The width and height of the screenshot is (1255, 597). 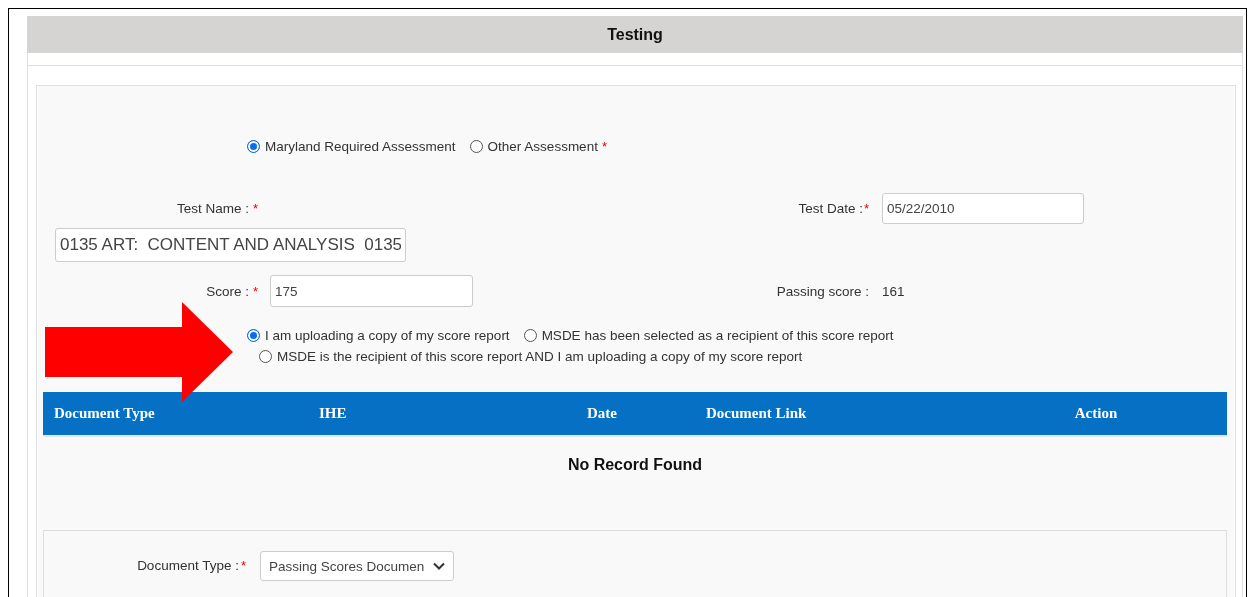 What do you see at coordinates (635, 465) in the screenshot?
I see `empty-message: No Record Found` at bounding box center [635, 465].